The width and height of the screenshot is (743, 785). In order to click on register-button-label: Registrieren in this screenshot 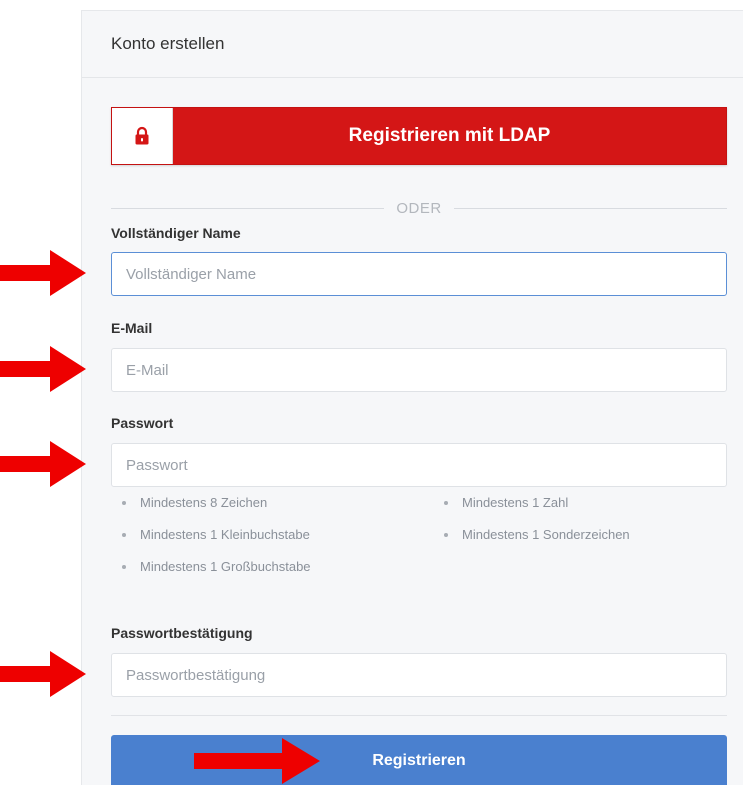, I will do `click(419, 760)`.